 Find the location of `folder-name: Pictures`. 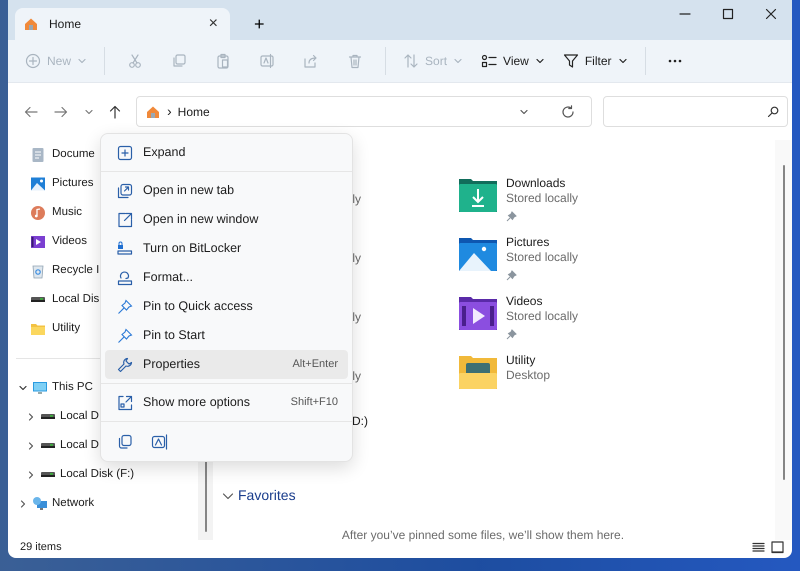

folder-name: Pictures is located at coordinates (528, 242).